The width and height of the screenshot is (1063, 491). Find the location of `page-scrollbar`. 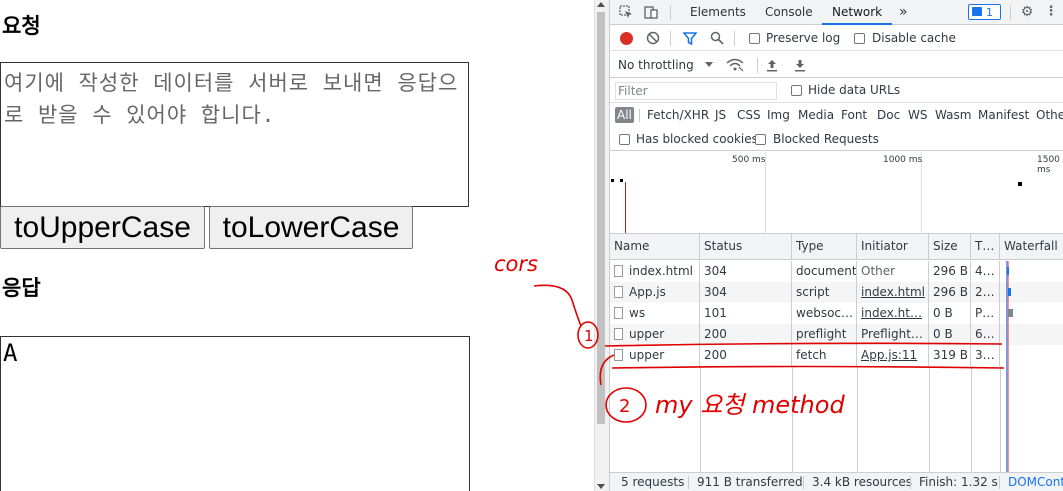

page-scrollbar is located at coordinates (601, 245).